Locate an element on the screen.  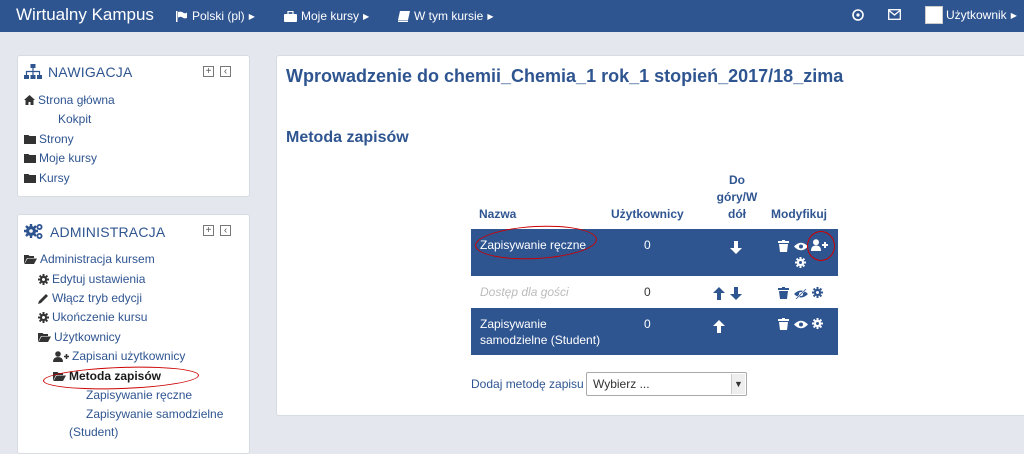
add-method-select: Wybierz ... ▼ is located at coordinates (666, 384).